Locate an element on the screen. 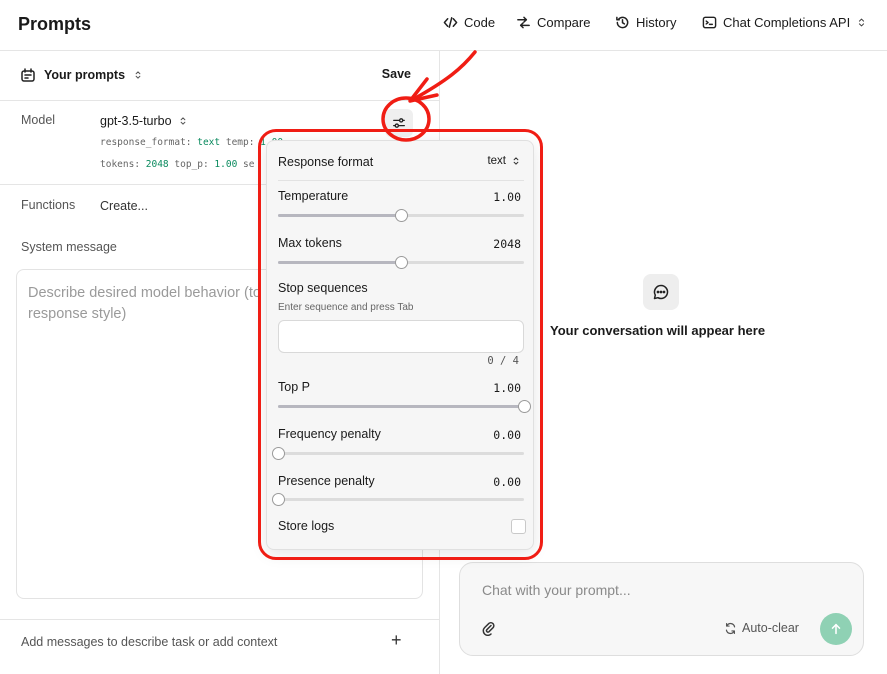 Image resolution: width=887 pixels, height=674 pixels. empty-conversation-text: Your conversation will appear here is located at coordinates (658, 330).